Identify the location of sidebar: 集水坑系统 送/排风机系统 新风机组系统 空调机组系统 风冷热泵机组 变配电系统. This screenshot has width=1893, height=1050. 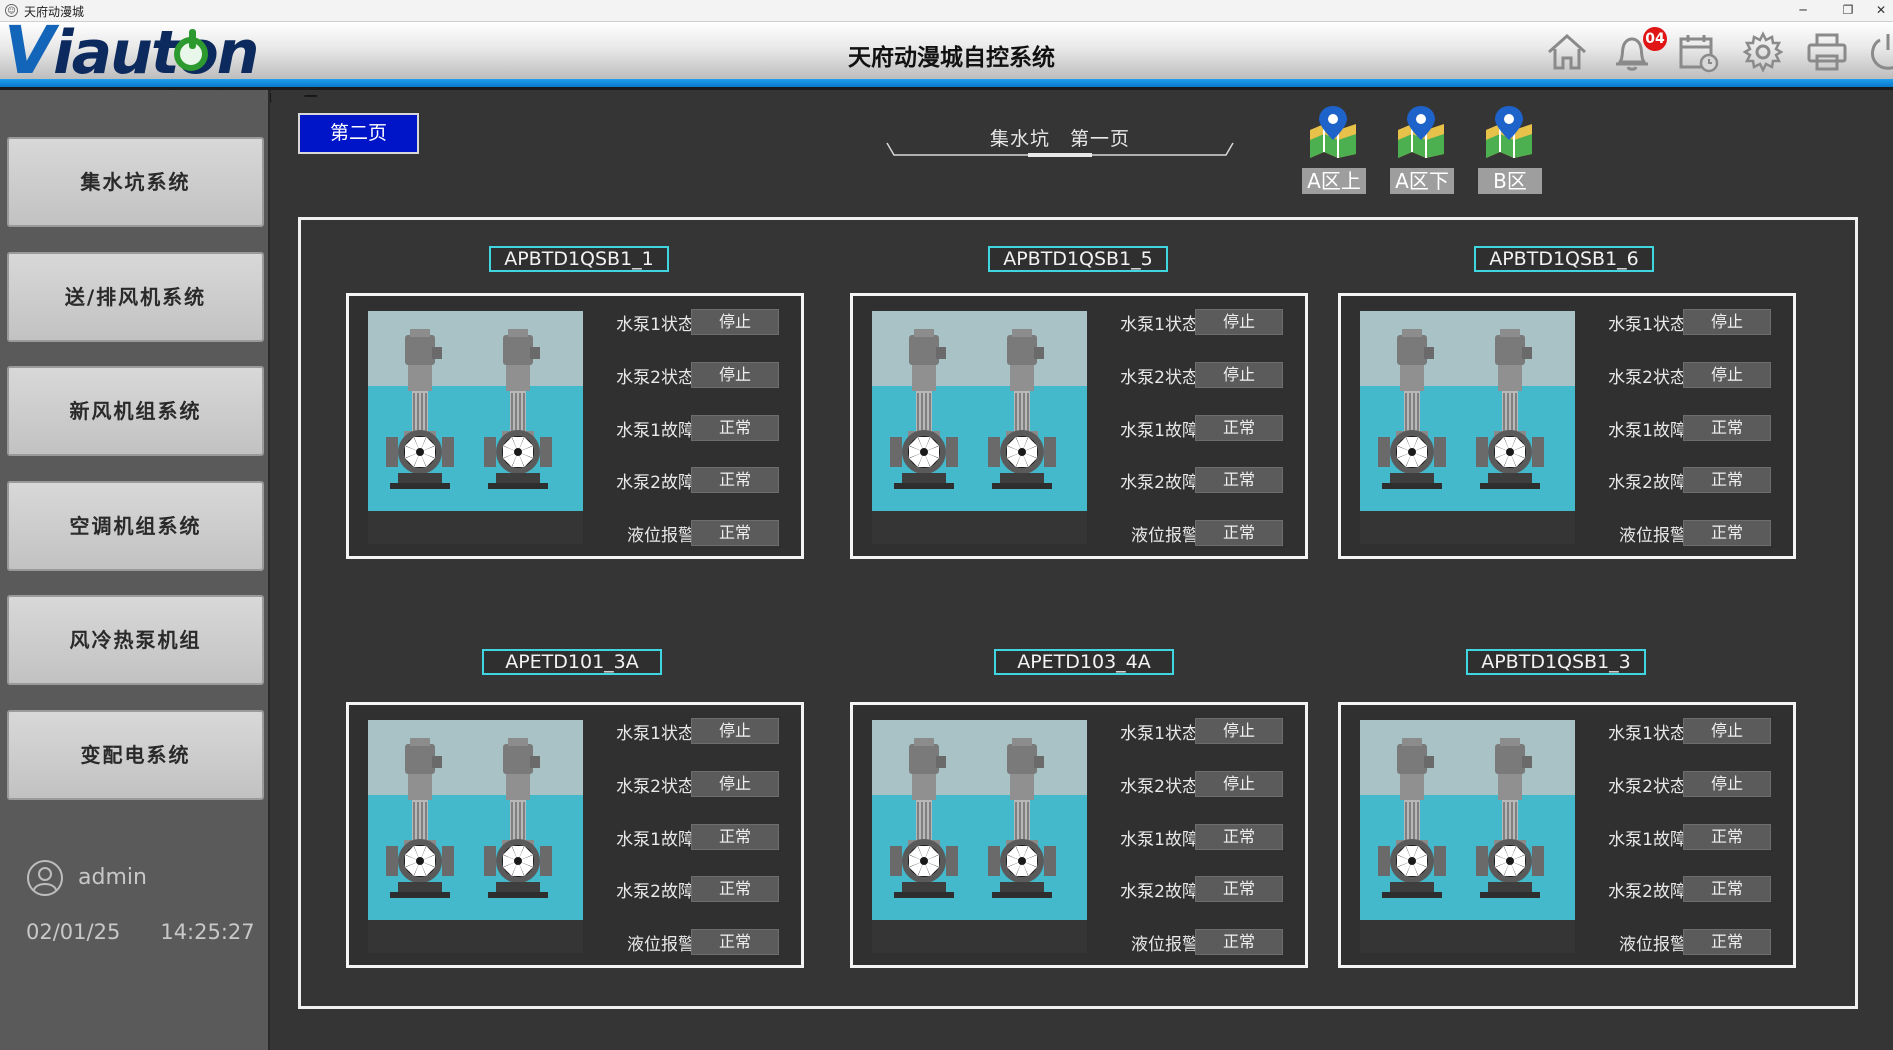
(135, 570).